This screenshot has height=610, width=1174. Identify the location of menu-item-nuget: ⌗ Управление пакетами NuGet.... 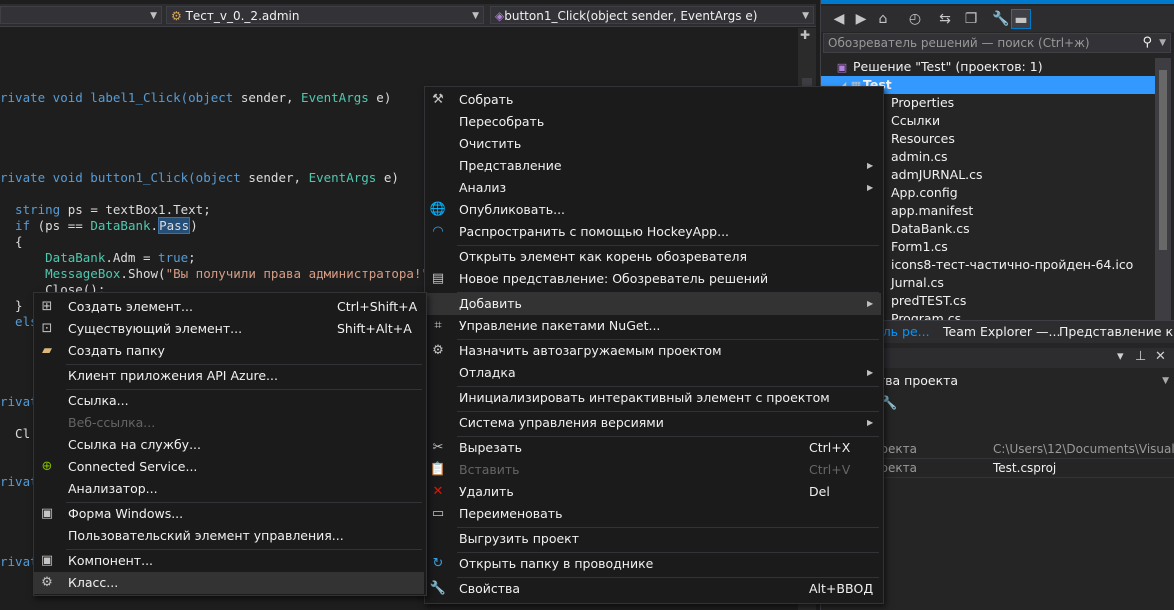
(653, 326).